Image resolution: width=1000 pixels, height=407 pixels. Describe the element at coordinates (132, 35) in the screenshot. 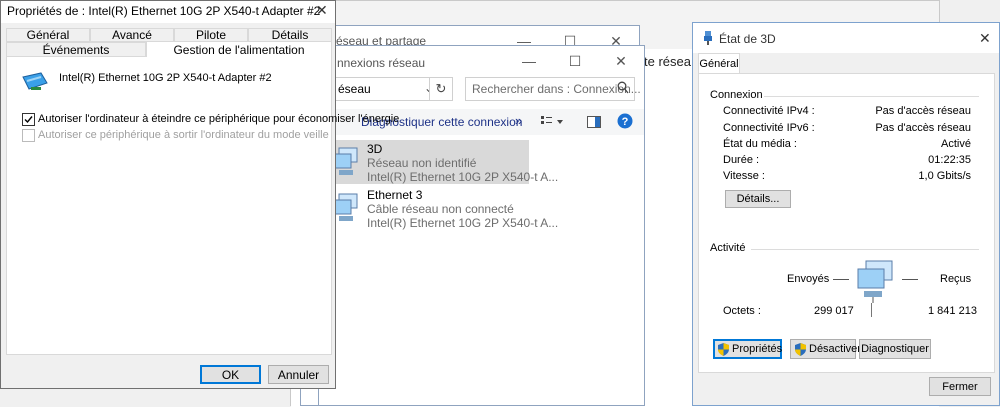

I see `tab-advanced: Avancé` at that location.